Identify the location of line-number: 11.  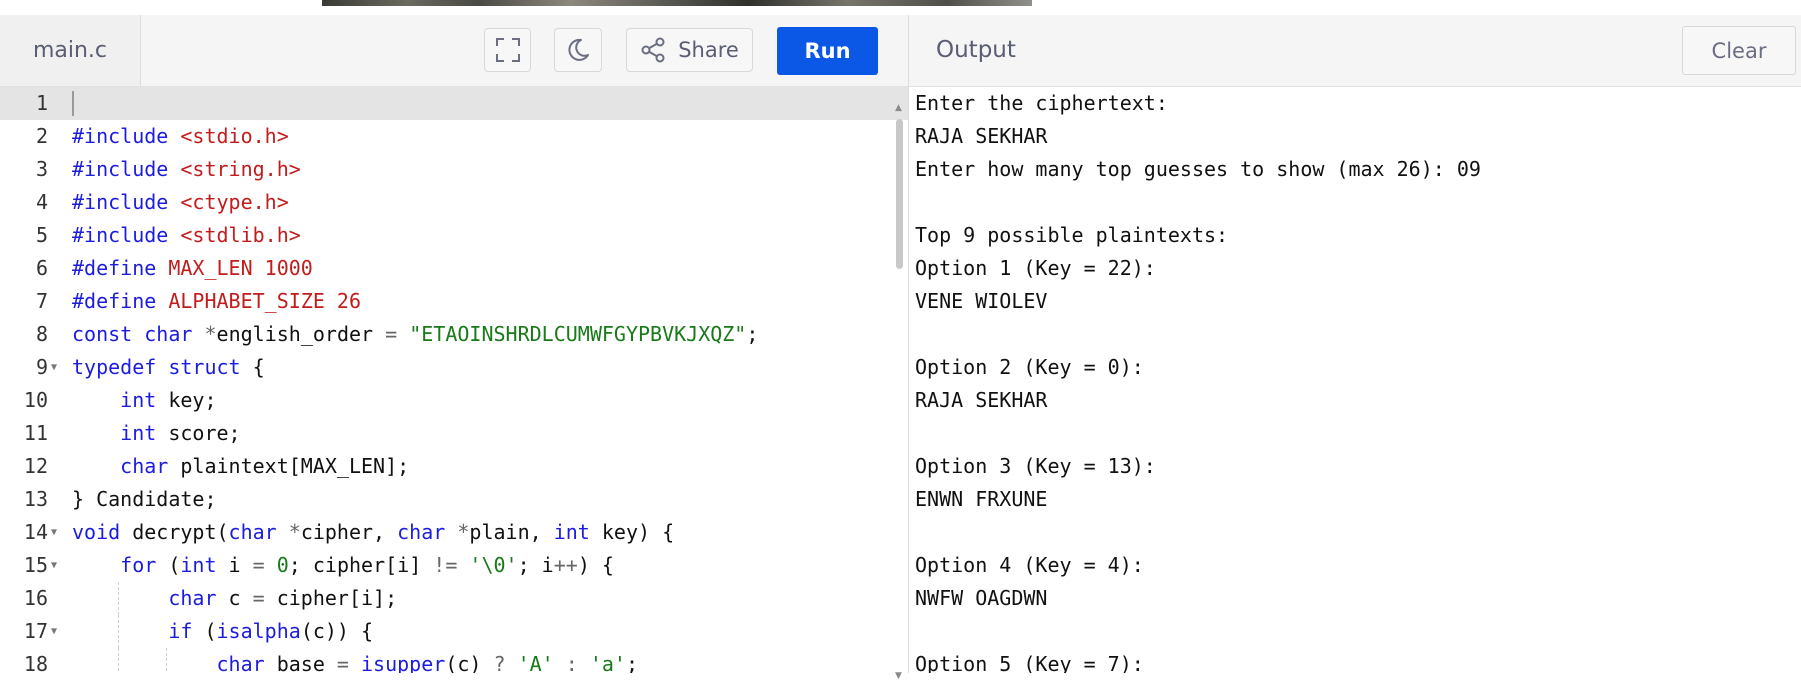
(35, 433).